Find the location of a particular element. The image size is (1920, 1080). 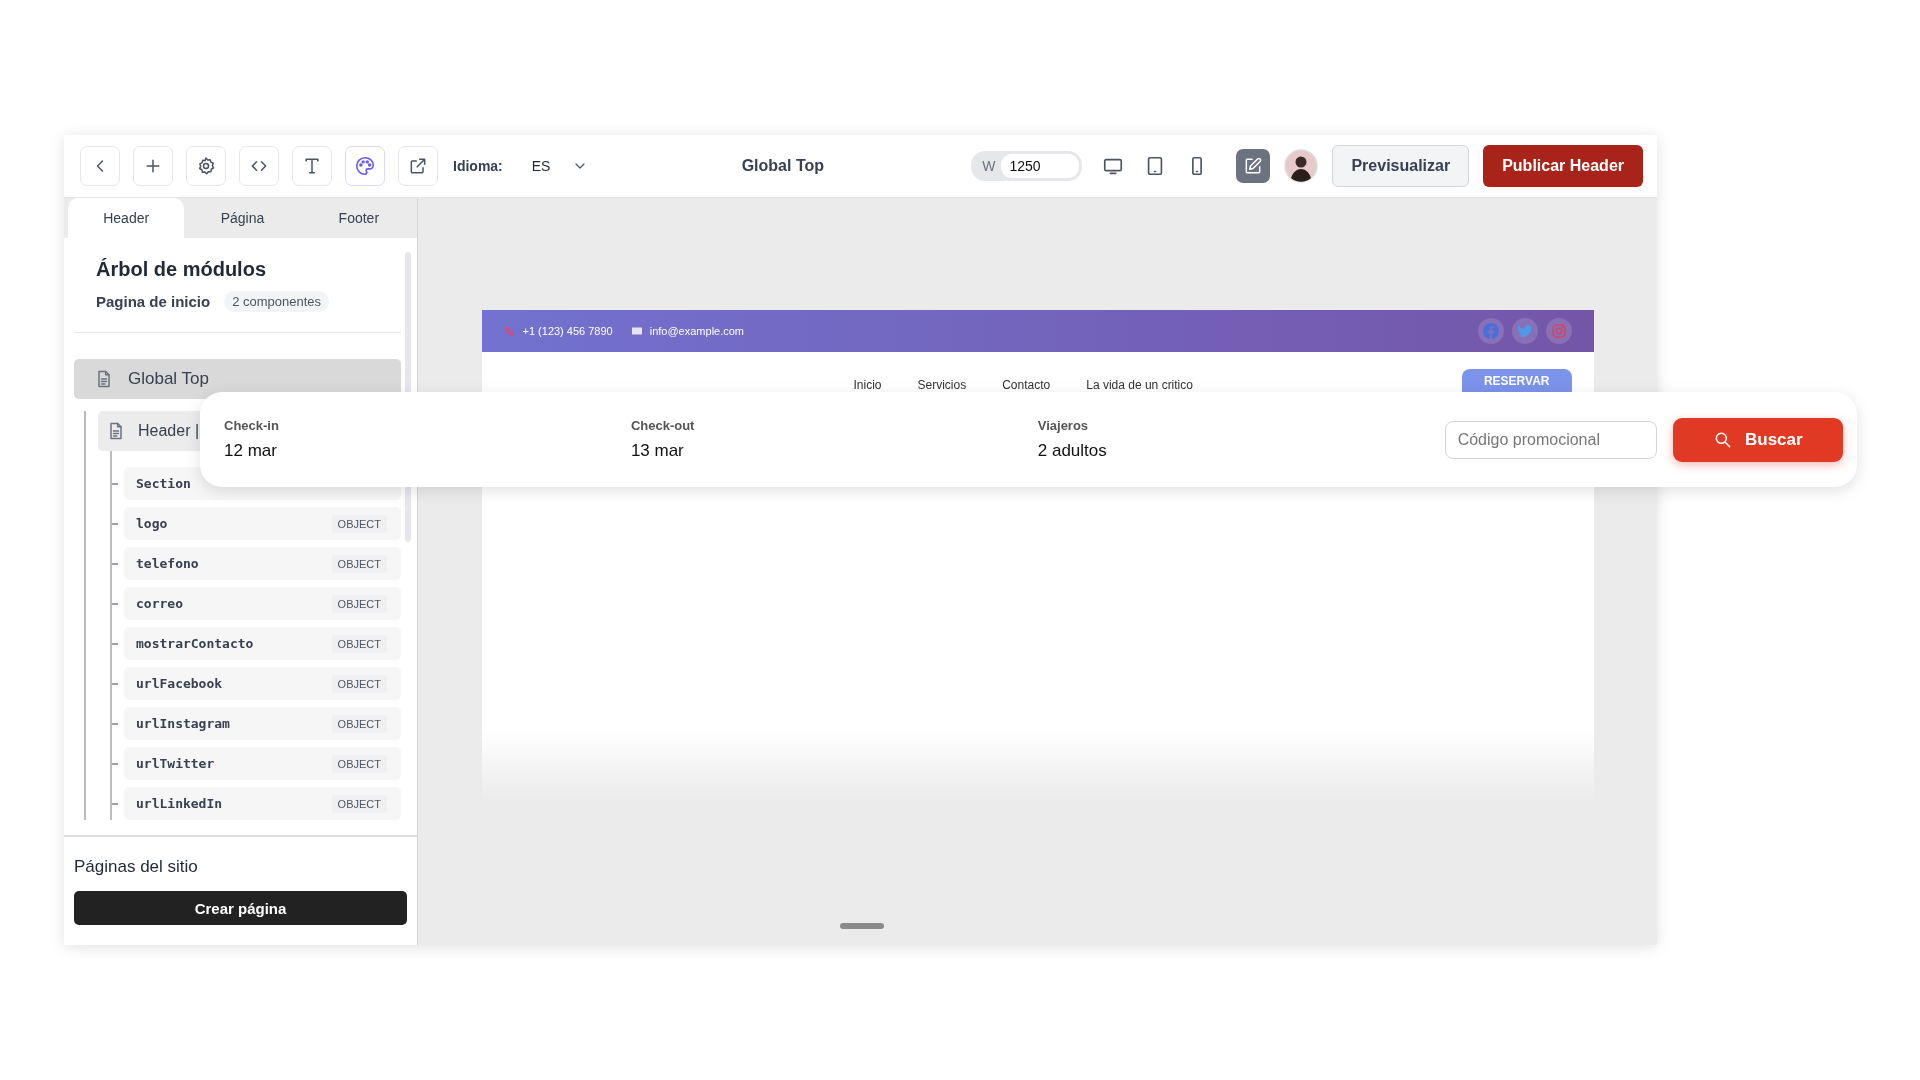

mail-icon is located at coordinates (636, 331).